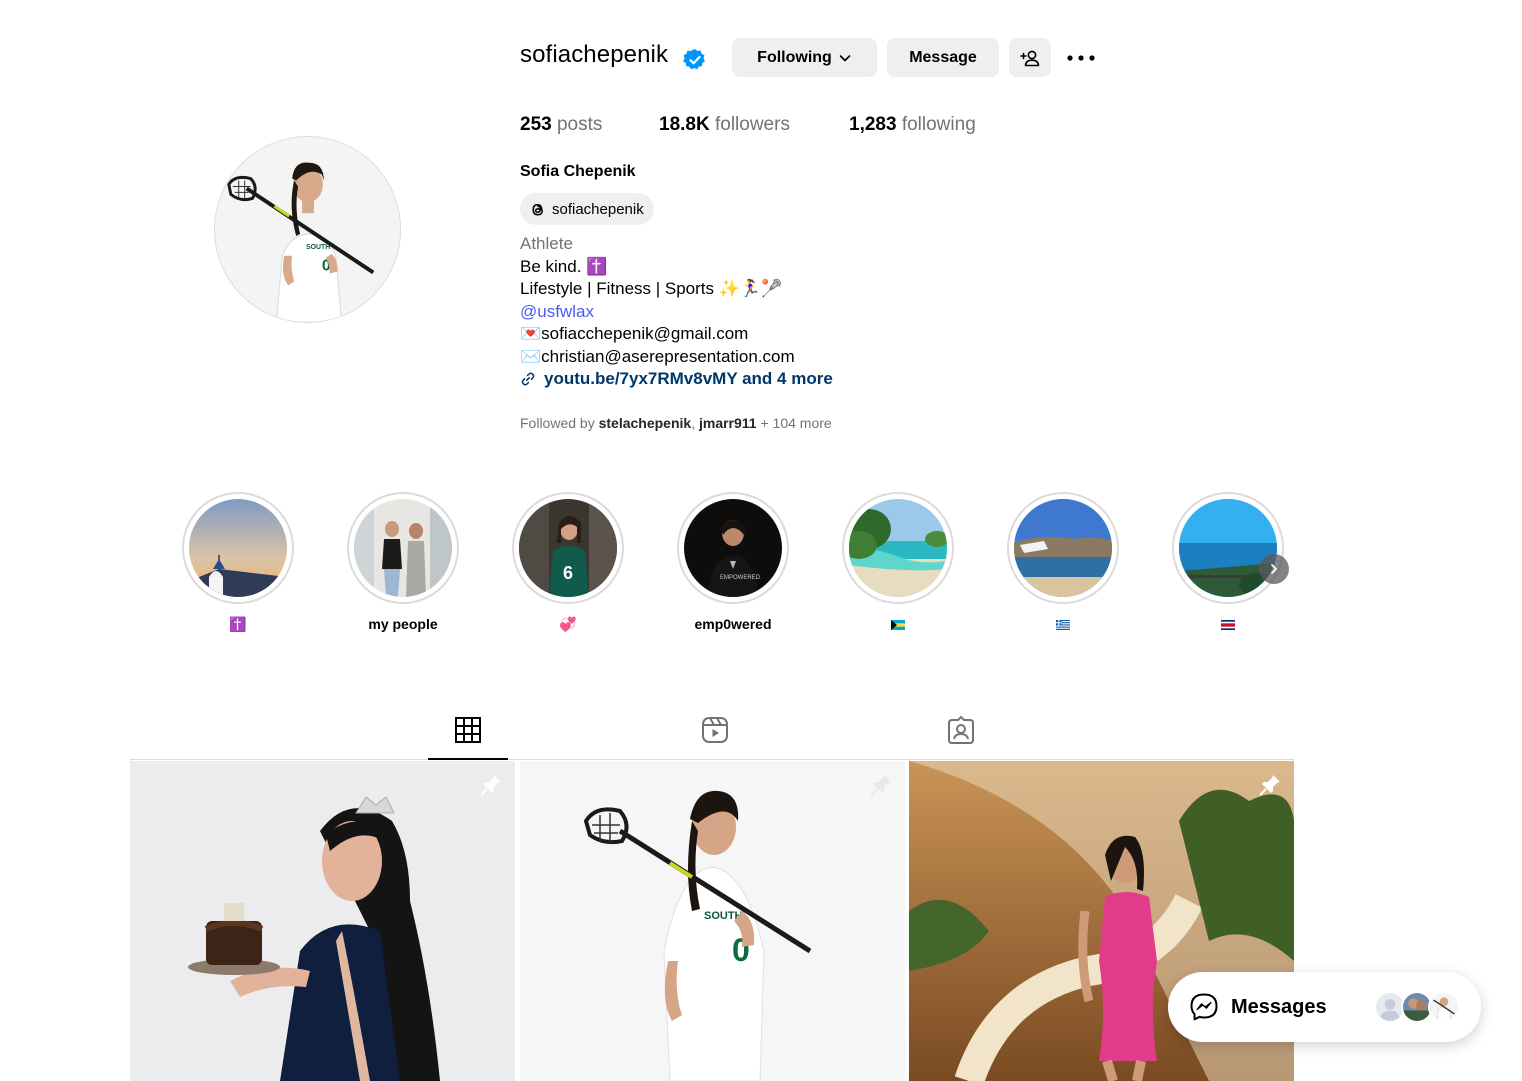 The image size is (1522, 1081). Describe the element at coordinates (733, 624) in the screenshot. I see `highlight-label: emp0wered` at that location.